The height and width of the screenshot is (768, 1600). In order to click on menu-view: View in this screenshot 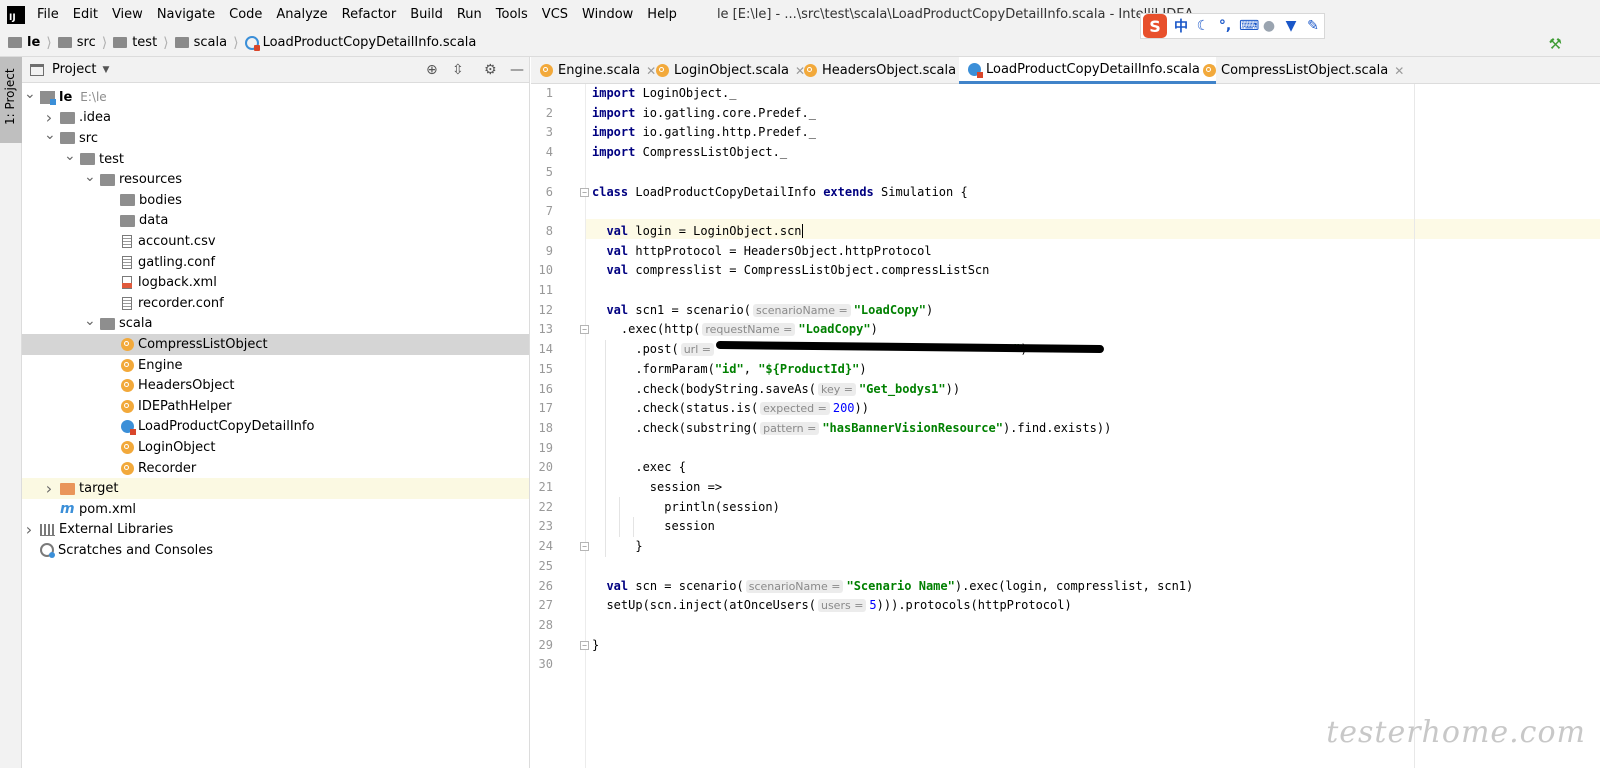, I will do `click(127, 14)`.